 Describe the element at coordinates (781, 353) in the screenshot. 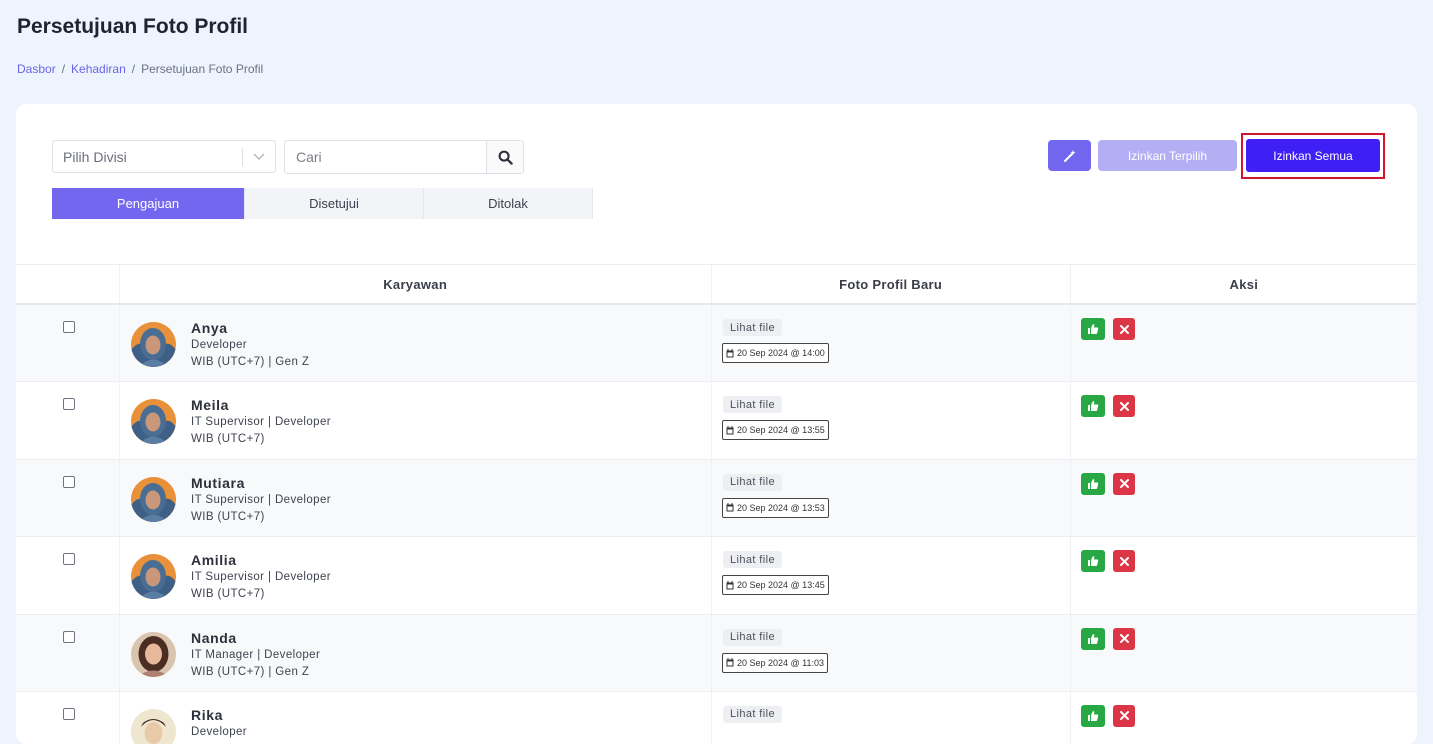

I see `submission-date-text: 20 Sep 2024 @ 14:00` at that location.